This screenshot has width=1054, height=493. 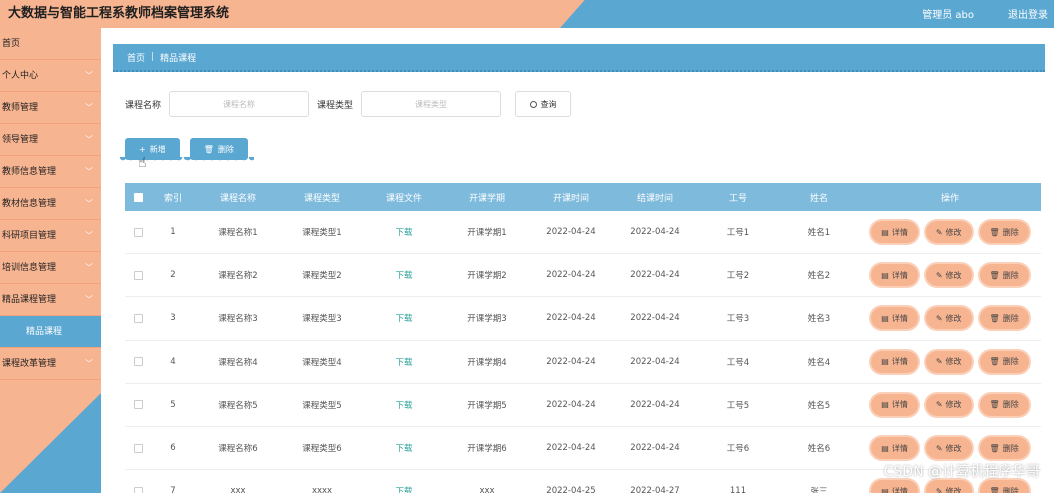 I want to click on sidebar-item: 领导管理 ﹀, so click(x=50, y=140).